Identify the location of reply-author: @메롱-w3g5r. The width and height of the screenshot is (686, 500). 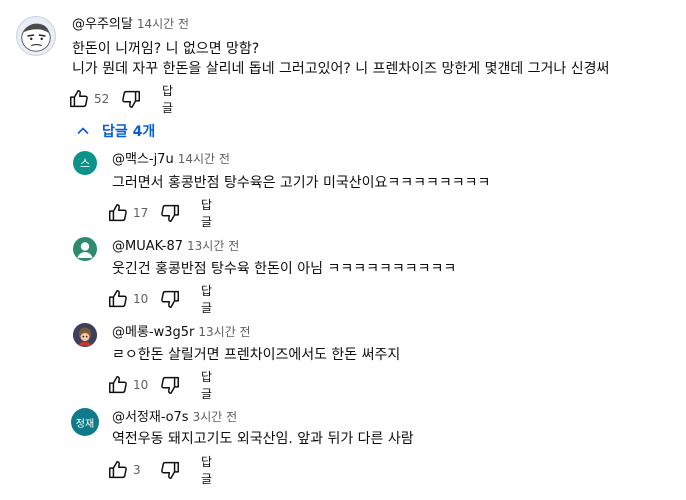
(153, 332).